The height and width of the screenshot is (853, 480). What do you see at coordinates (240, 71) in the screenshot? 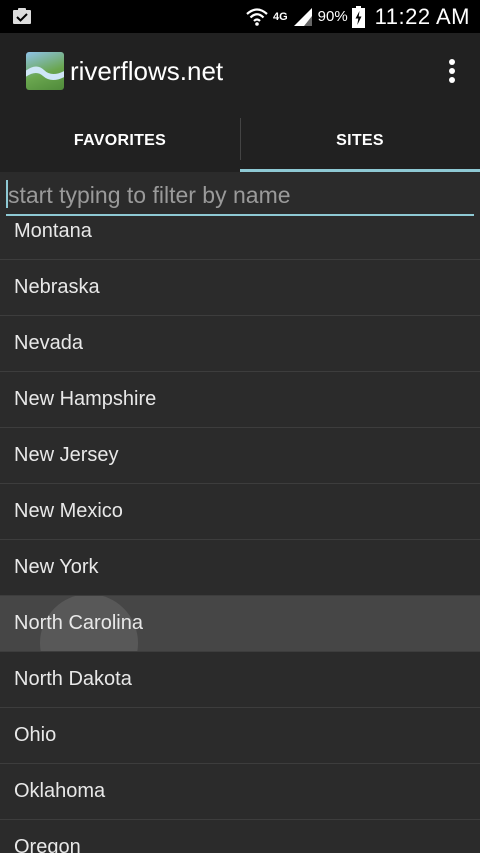
I see `action-bar: riverflows.net` at bounding box center [240, 71].